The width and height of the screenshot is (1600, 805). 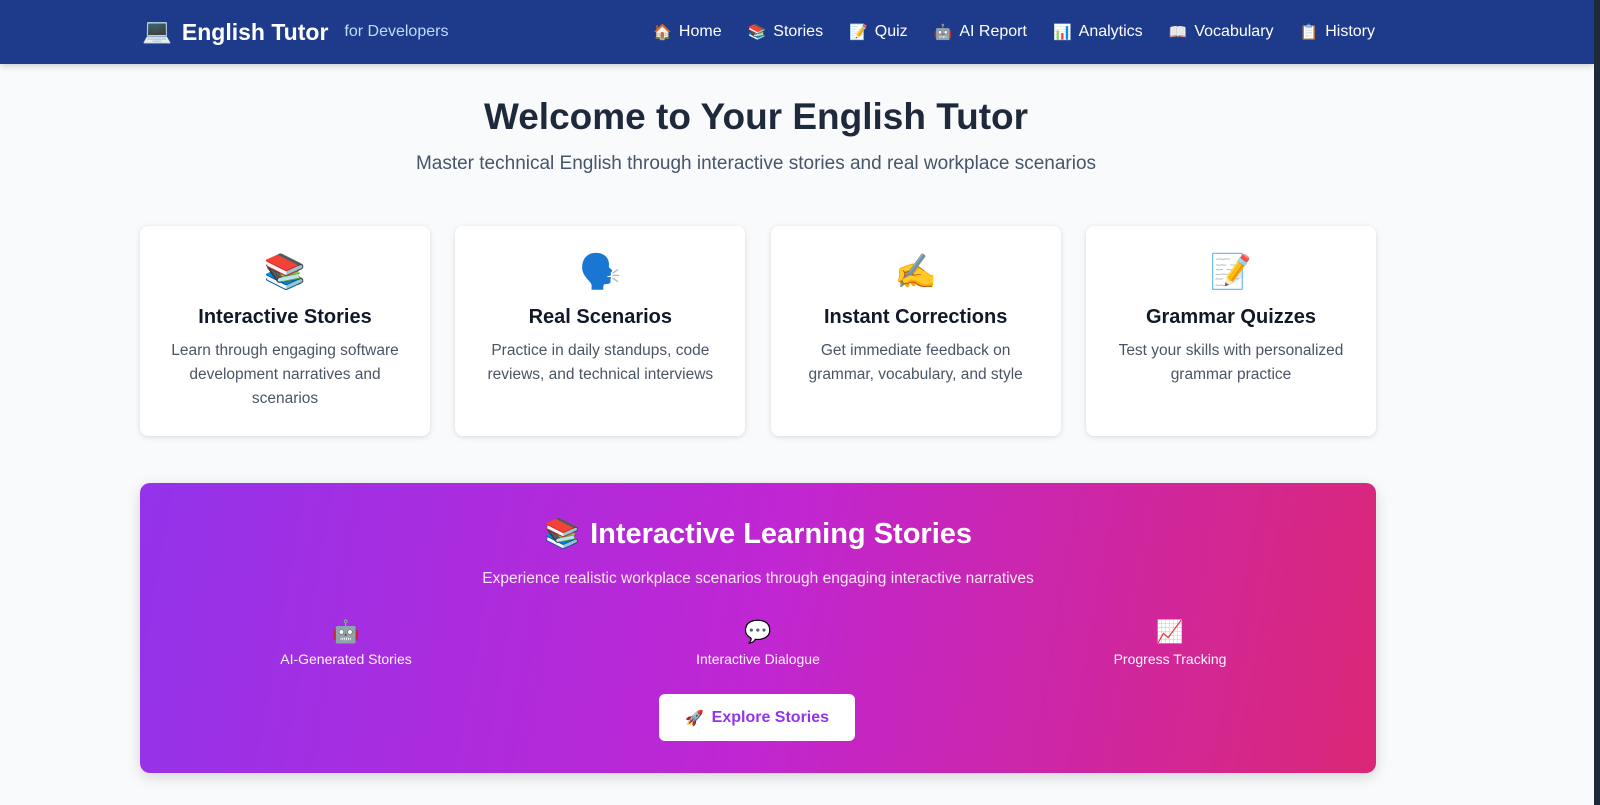 What do you see at coordinates (1178, 32) in the screenshot?
I see `open-book-icon: 📖` at bounding box center [1178, 32].